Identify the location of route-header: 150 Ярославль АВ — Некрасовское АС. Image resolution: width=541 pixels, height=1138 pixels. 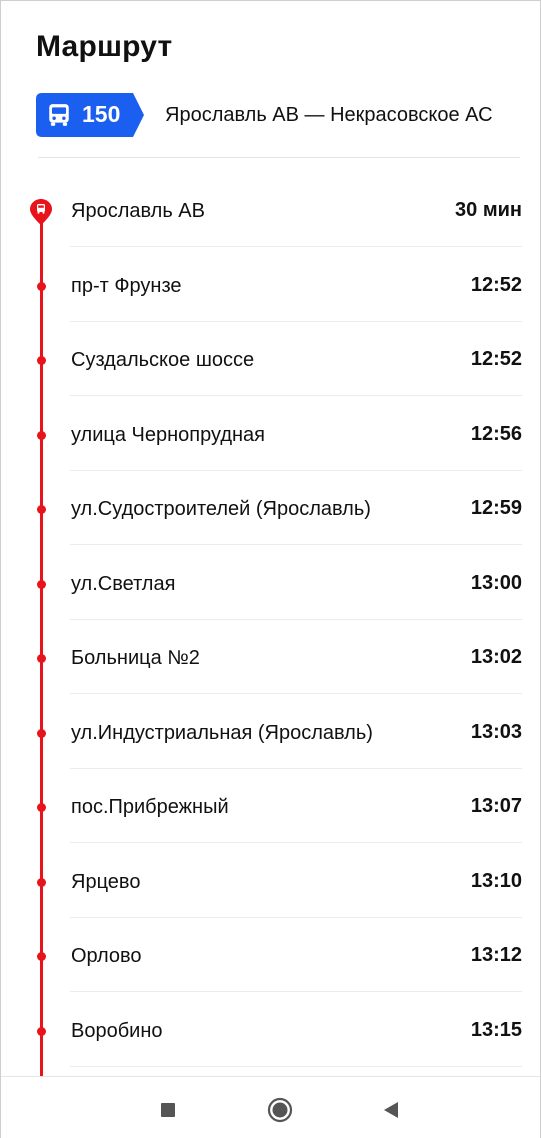
(281, 115).